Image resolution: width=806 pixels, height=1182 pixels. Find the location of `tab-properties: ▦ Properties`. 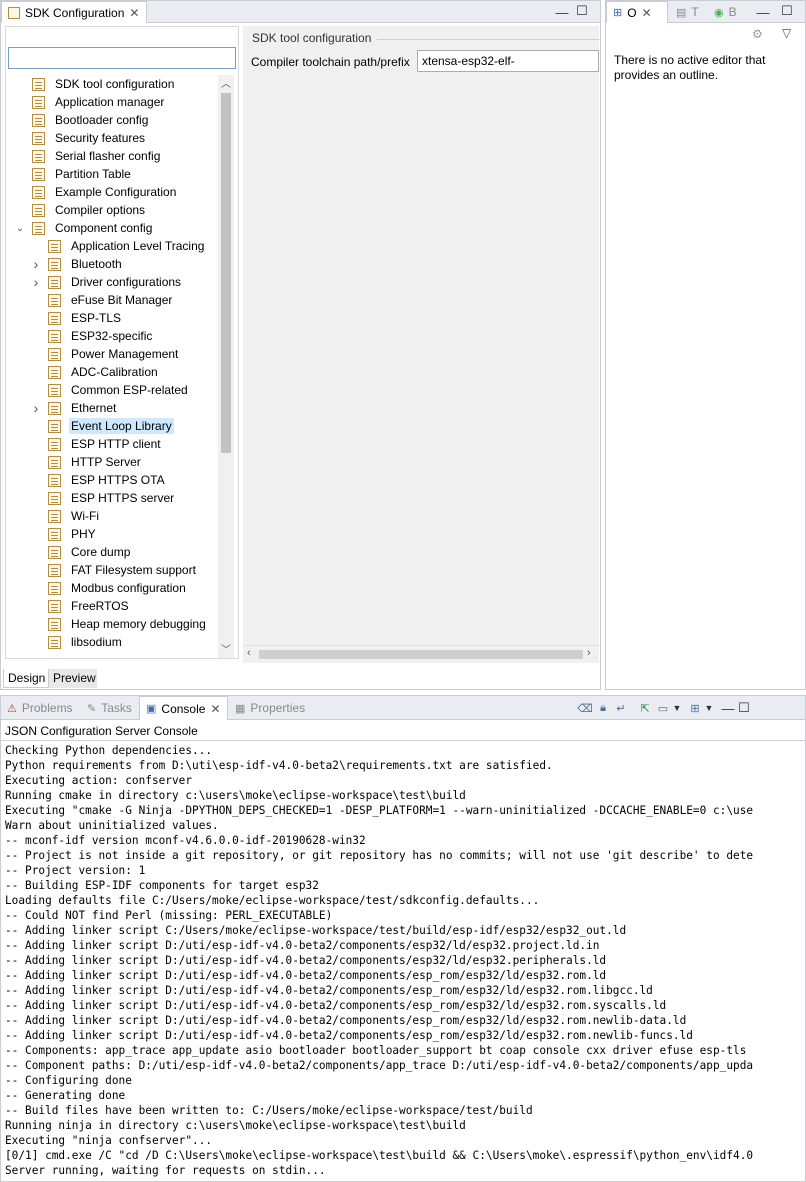

tab-properties: ▦ Properties is located at coordinates (270, 708).